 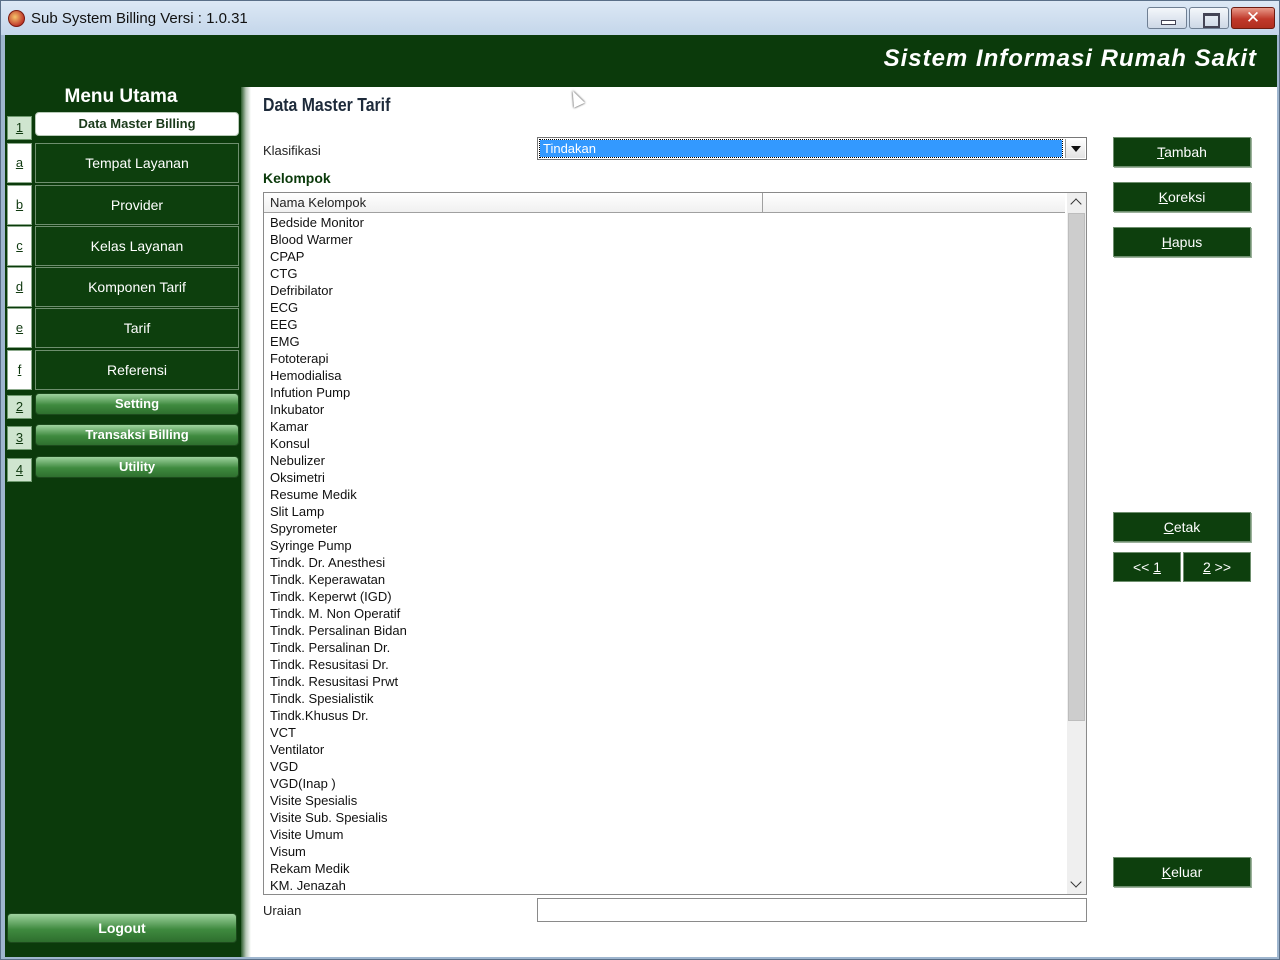 What do you see at coordinates (137, 435) in the screenshot?
I see `section-transaksi-billing: Transaksi Billing` at bounding box center [137, 435].